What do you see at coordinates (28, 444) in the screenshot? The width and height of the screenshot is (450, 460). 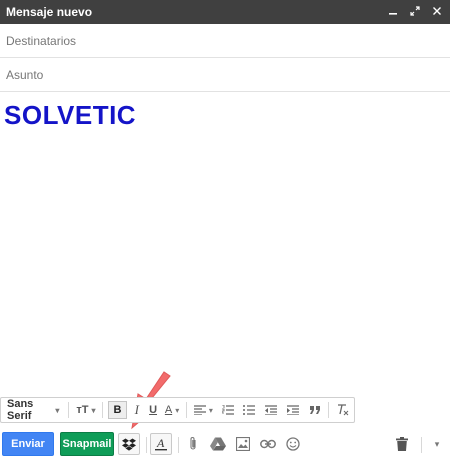 I see `send-button: Enviar` at bounding box center [28, 444].